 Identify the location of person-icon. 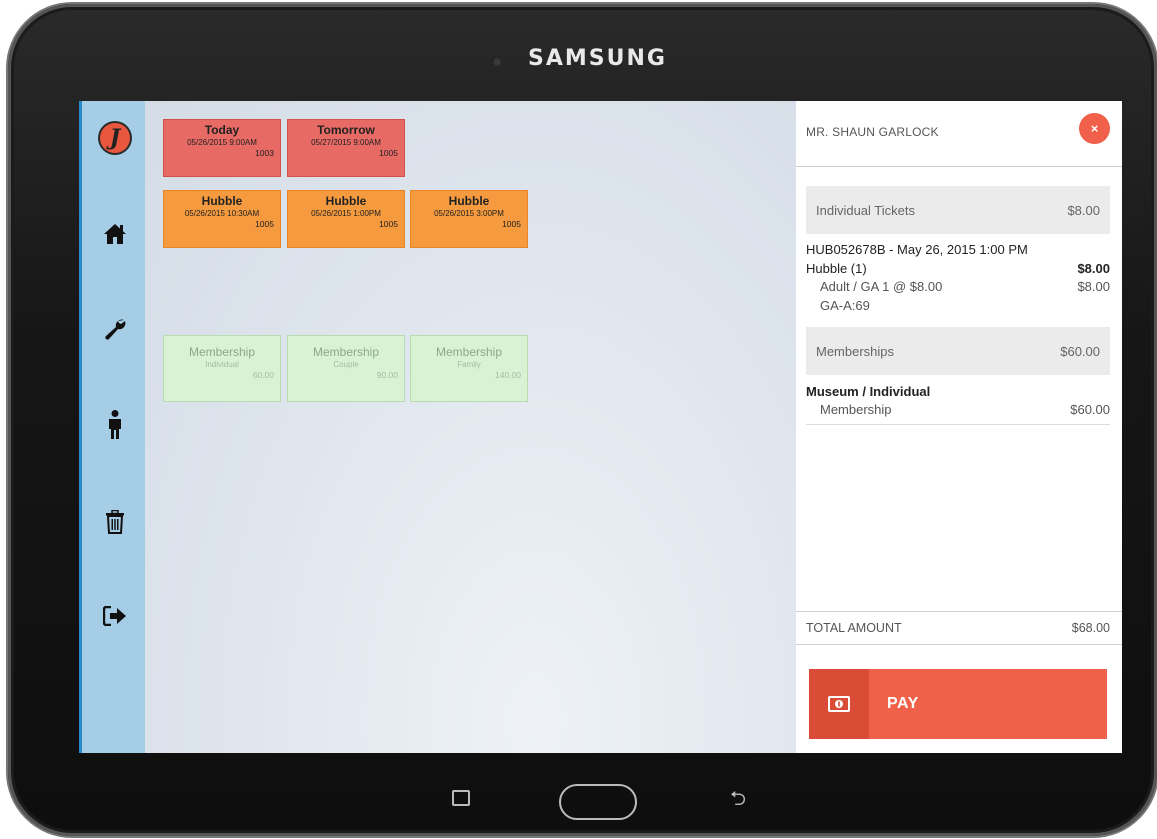
(115, 424).